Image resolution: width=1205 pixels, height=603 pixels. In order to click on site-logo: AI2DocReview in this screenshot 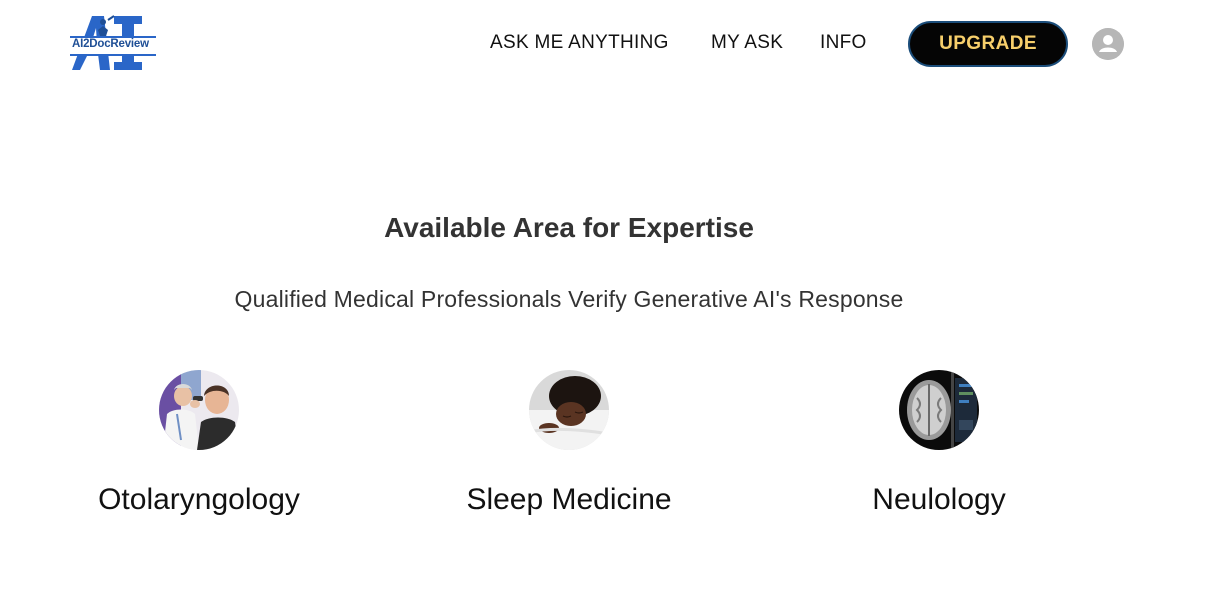, I will do `click(115, 43)`.